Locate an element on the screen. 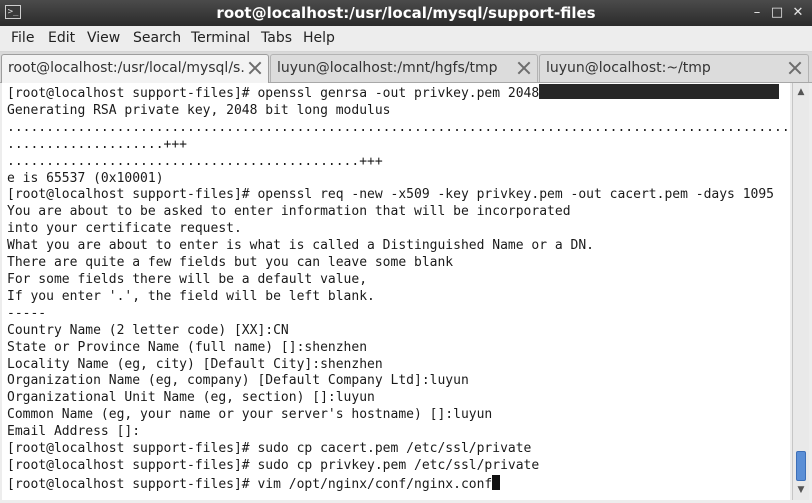 This screenshot has height=503, width=812. close-button: ✕ is located at coordinates (798, 13).